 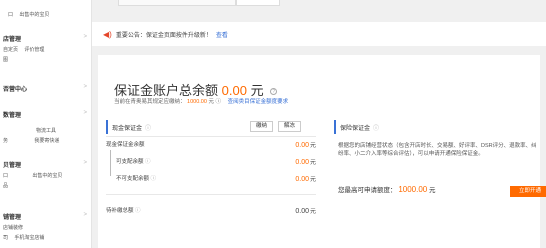 What do you see at coordinates (45, 127) in the screenshot?
I see `sidebar-group-3: 数管理 > 物流工具 务 我要寄快递` at bounding box center [45, 127].